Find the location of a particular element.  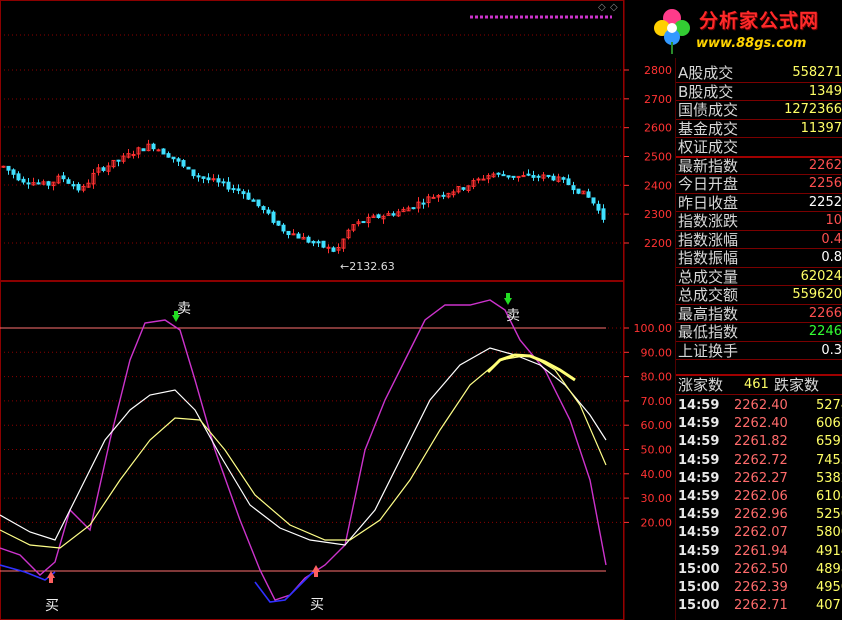

tick-row: 15:00 2262.50 4898 is located at coordinates (759, 570).